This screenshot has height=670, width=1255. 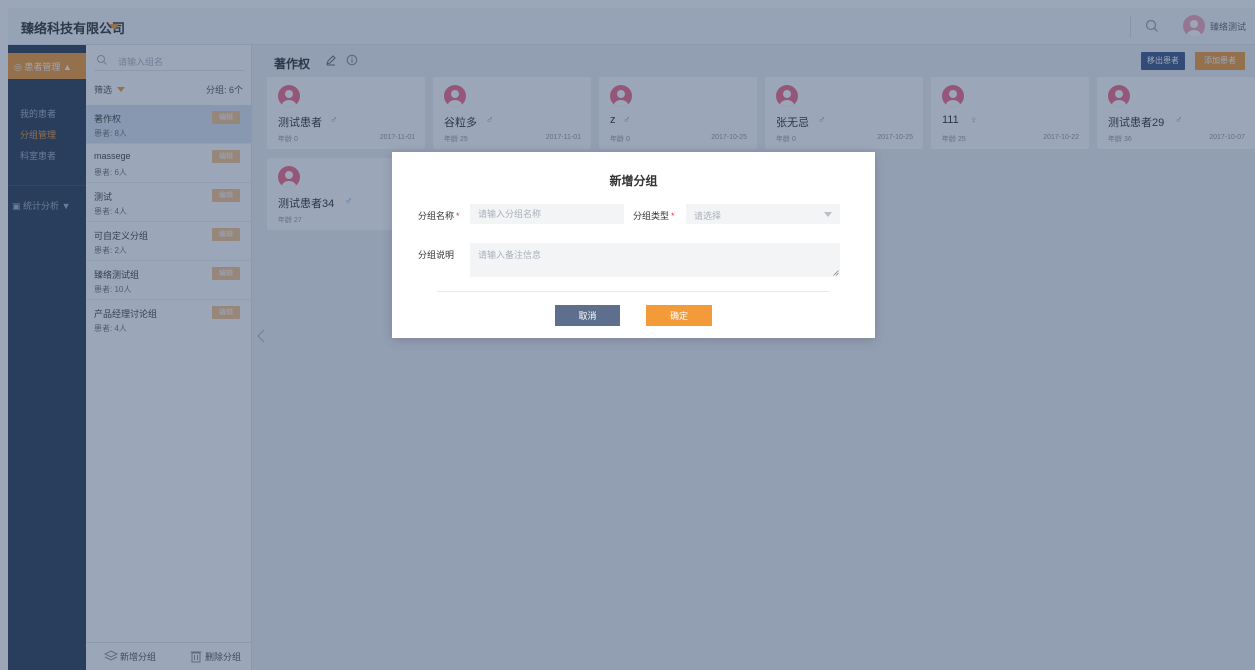 I want to click on dialog-title: 新增分组, so click(x=633, y=181).